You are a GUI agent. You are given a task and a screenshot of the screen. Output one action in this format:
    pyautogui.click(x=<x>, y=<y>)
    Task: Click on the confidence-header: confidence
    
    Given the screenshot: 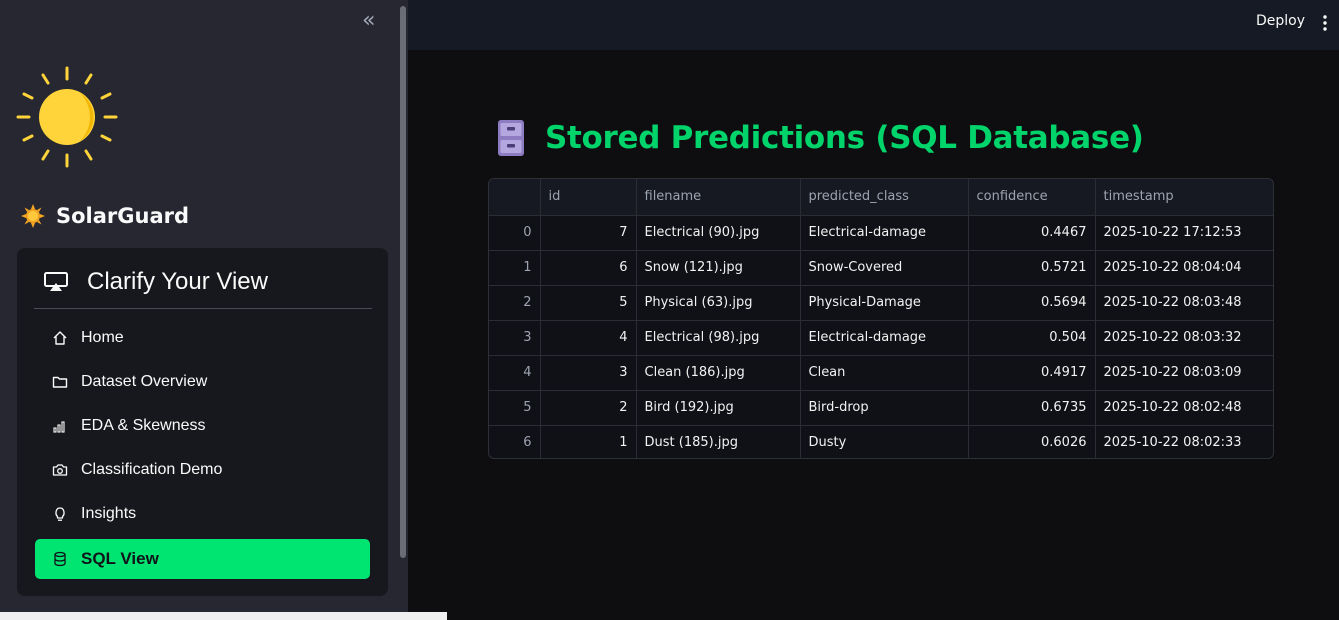 What is the action you would take?
    pyautogui.click(x=1032, y=197)
    